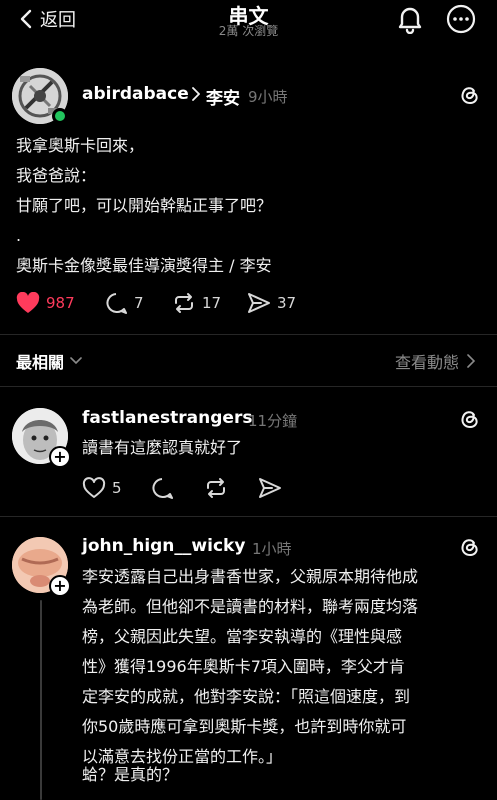 The image size is (497, 800). I want to click on reply-line: 為老師。但他卻不是讀書的材料，聯考兩度均落, so click(250, 606).